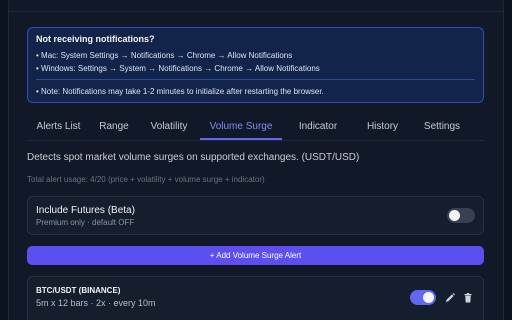  I want to click on pencil-icon, so click(450, 297).